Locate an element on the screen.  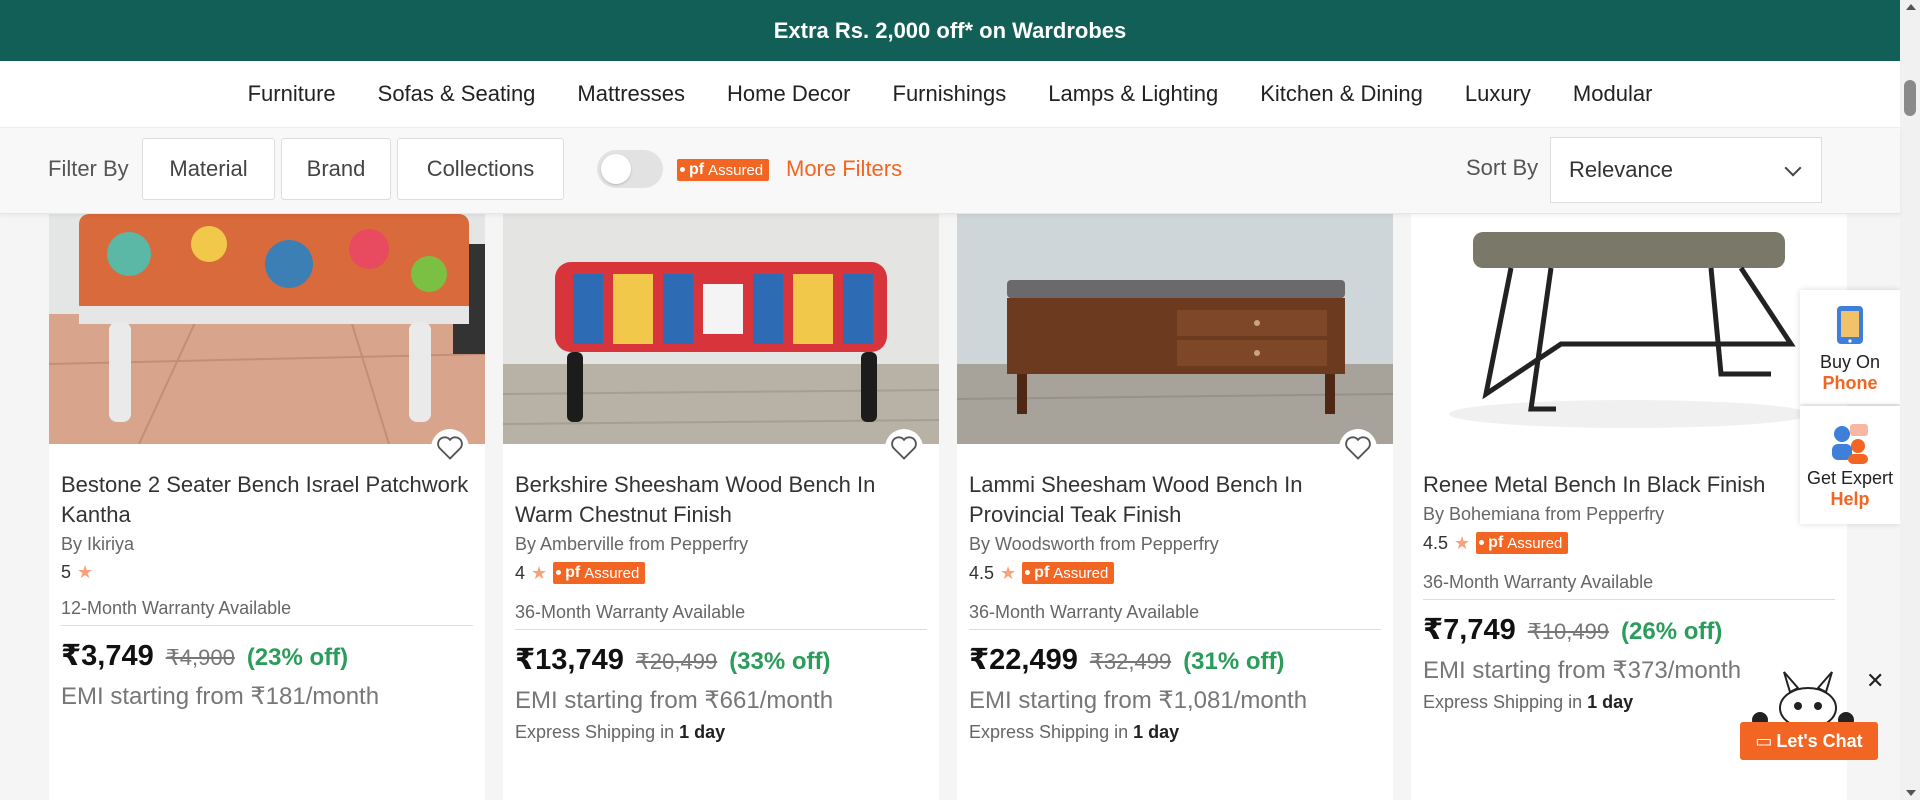
product-brand: By Bohemiana from Pepperfry is located at coordinates (1543, 514).